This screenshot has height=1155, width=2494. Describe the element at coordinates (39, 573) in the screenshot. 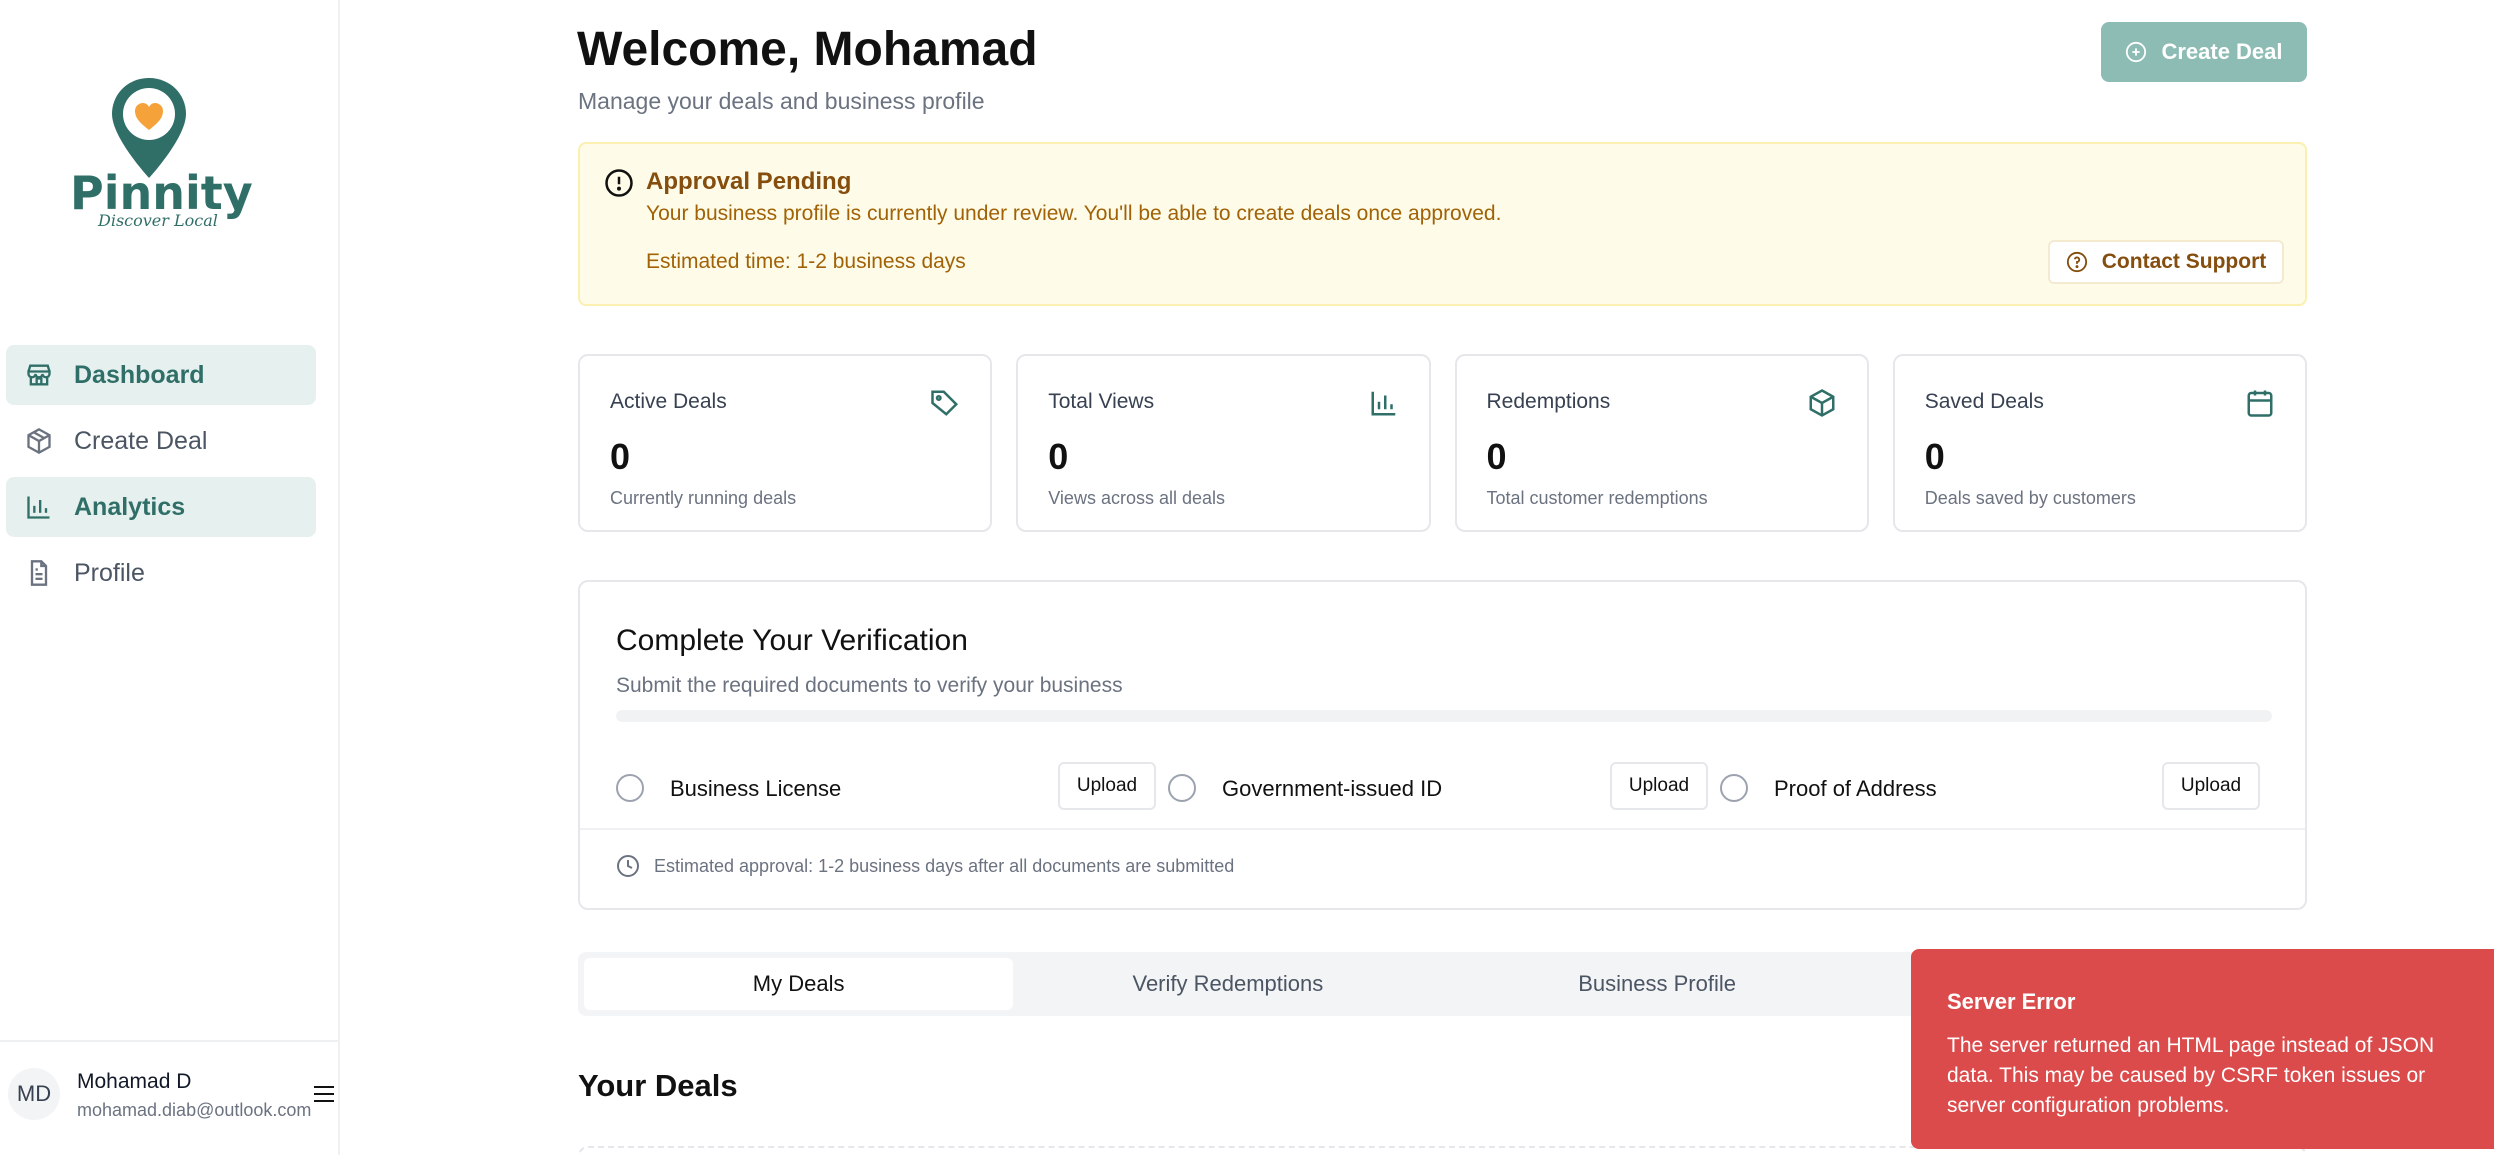

I see `document-icon` at that location.